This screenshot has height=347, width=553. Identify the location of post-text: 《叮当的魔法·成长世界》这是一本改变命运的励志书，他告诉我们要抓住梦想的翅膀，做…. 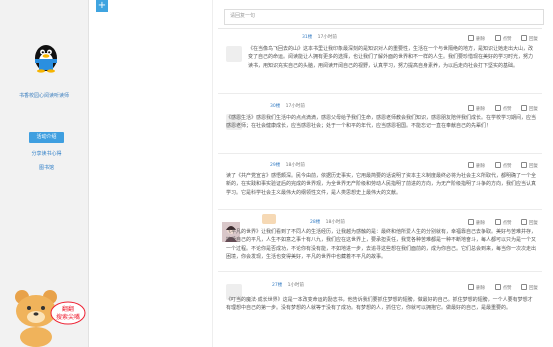
(379, 304).